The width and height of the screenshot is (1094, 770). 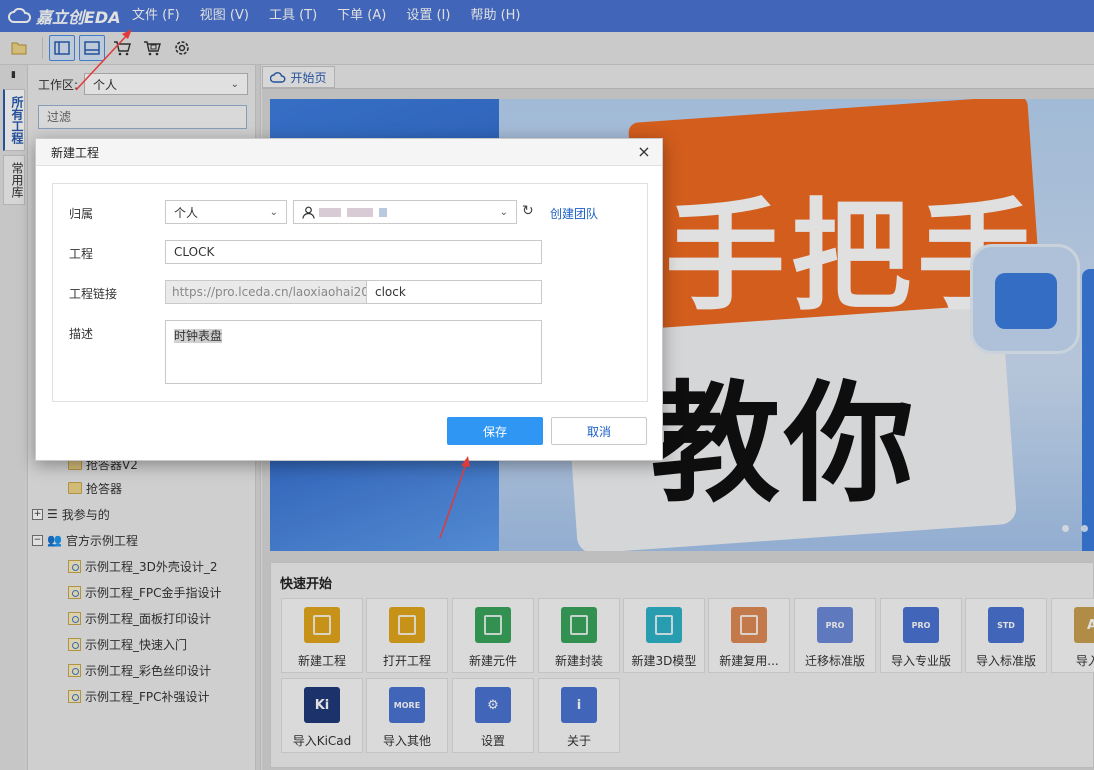 What do you see at coordinates (599, 431) in the screenshot?
I see `cancel-button: 取消` at bounding box center [599, 431].